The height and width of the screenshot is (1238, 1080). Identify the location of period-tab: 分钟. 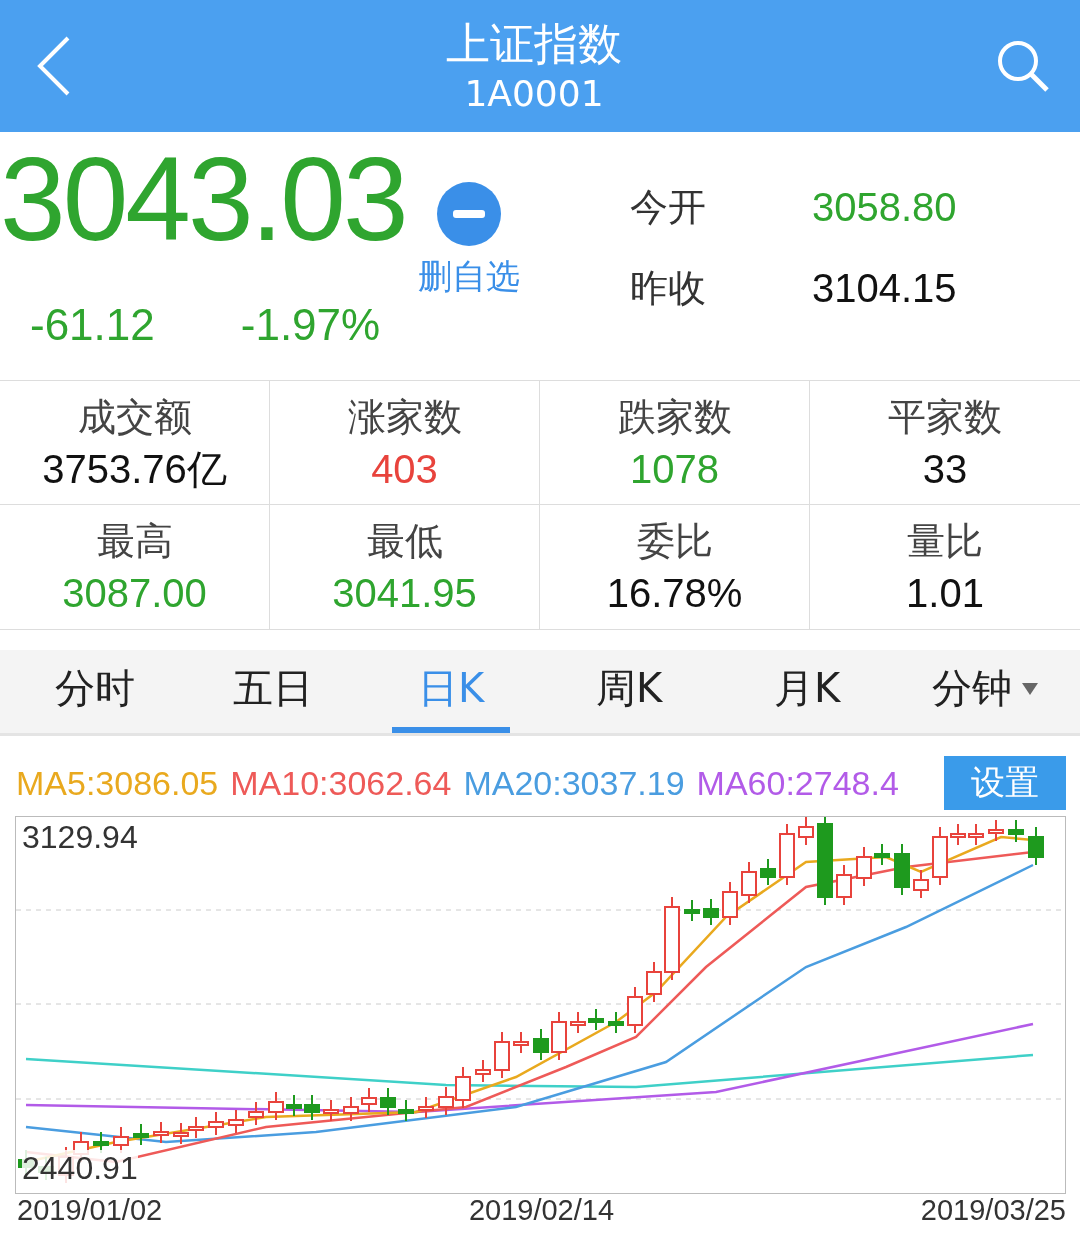
(985, 691).